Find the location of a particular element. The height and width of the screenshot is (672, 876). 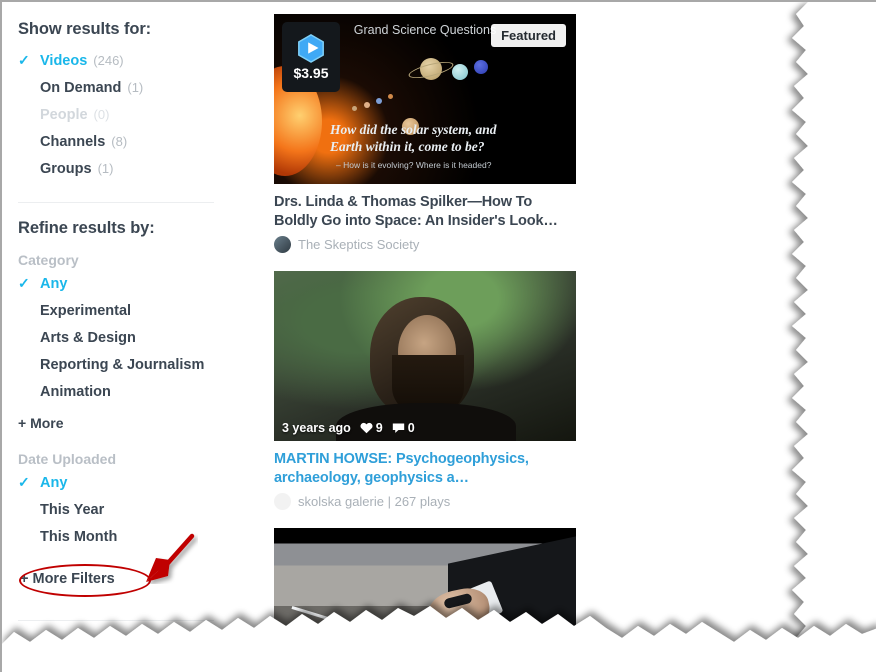

channel-name: The Skeptics Society is located at coordinates (358, 244).